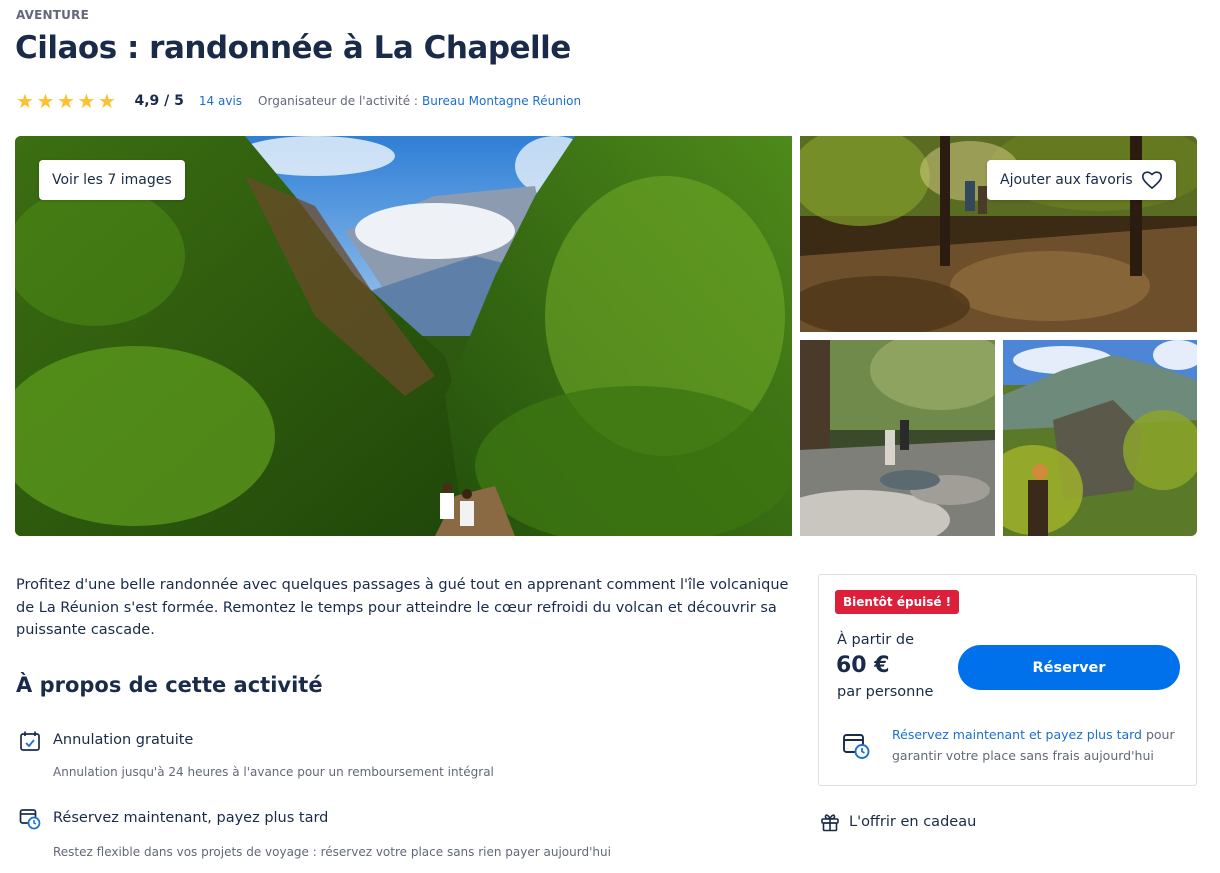 The width and height of the screenshot is (1220, 873). What do you see at coordinates (169, 685) in the screenshot?
I see `about-section-title: À propos de cette activité` at bounding box center [169, 685].